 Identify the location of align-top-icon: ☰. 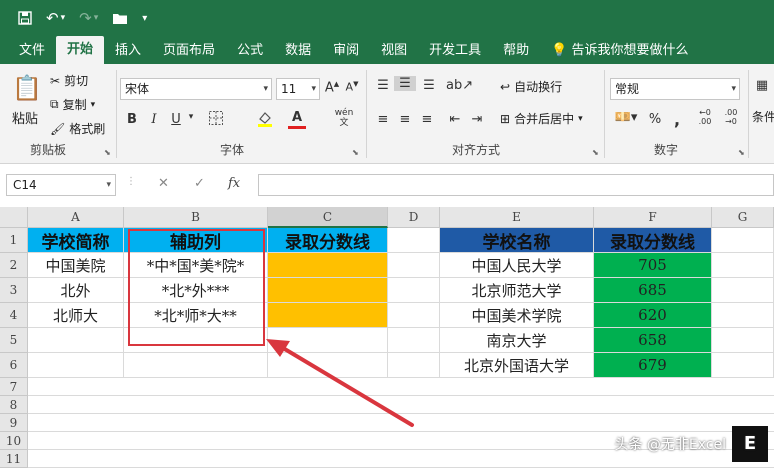
(383, 85).